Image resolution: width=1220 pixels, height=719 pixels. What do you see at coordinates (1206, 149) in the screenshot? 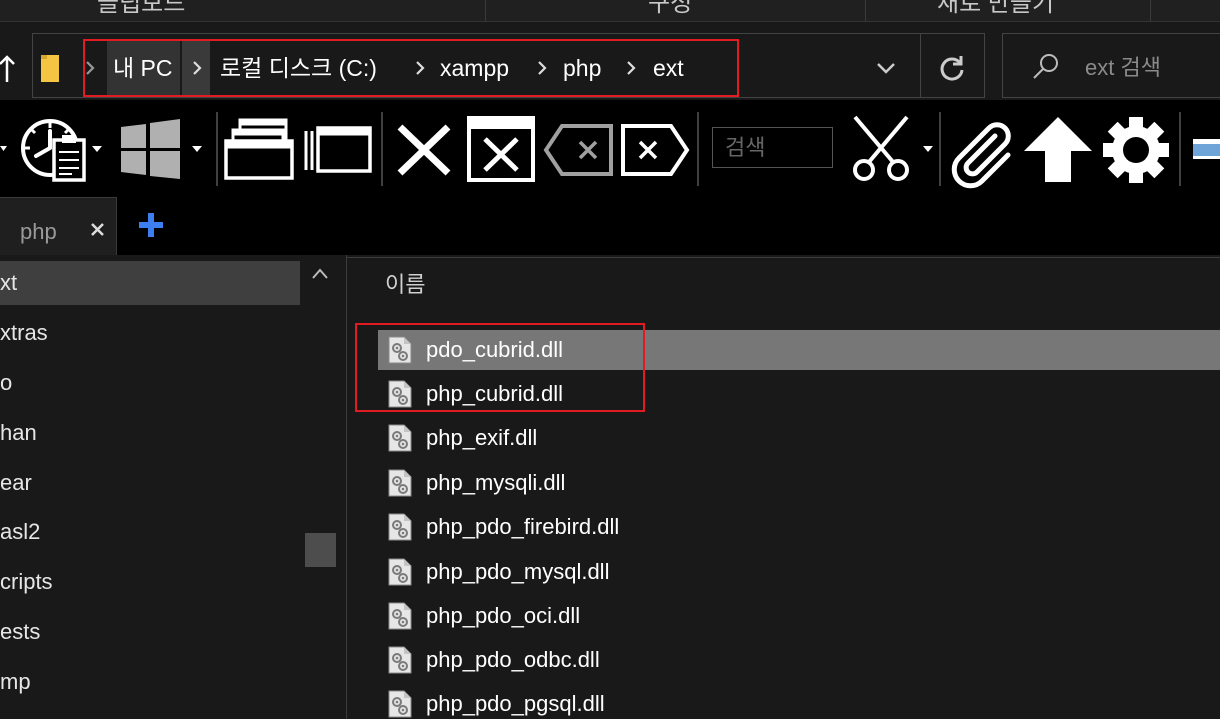
I see `layout-icon` at bounding box center [1206, 149].